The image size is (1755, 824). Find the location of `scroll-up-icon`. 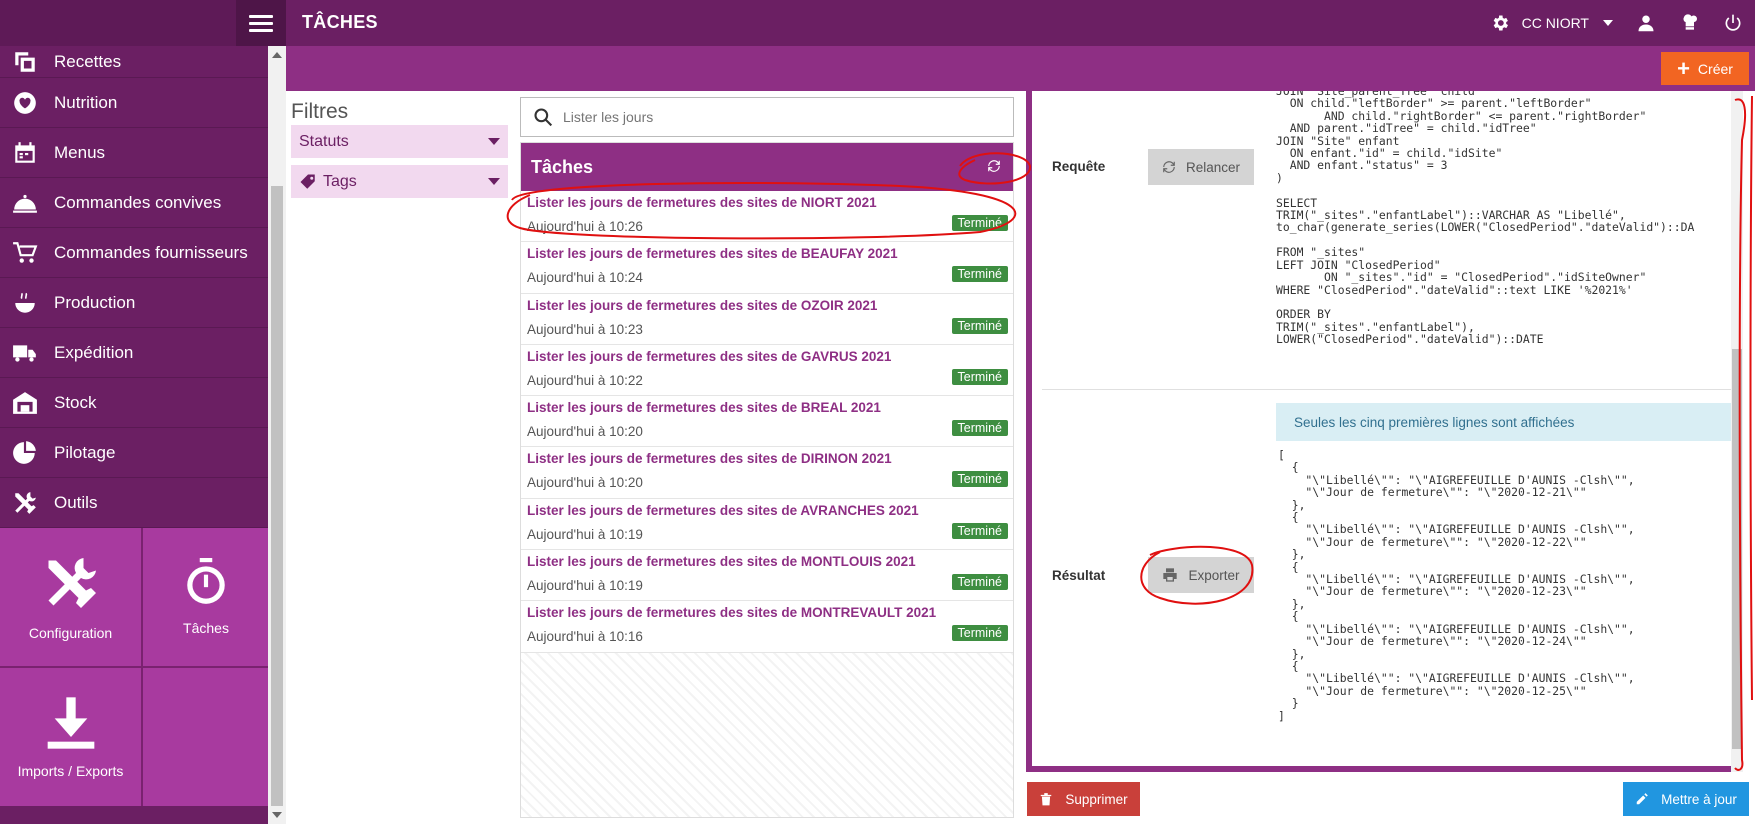

scroll-up-icon is located at coordinates (277, 55).